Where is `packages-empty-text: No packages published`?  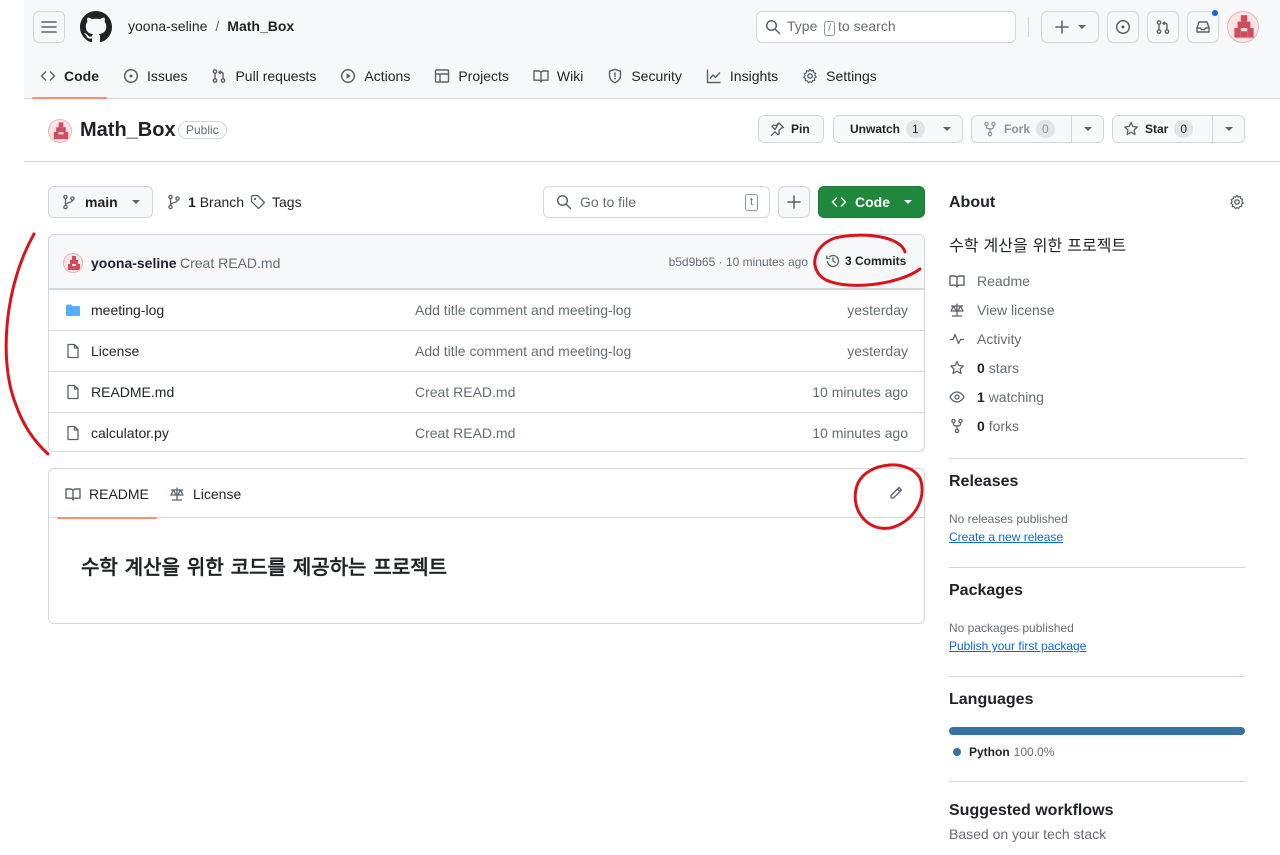
packages-empty-text: No packages published is located at coordinates (1011, 628).